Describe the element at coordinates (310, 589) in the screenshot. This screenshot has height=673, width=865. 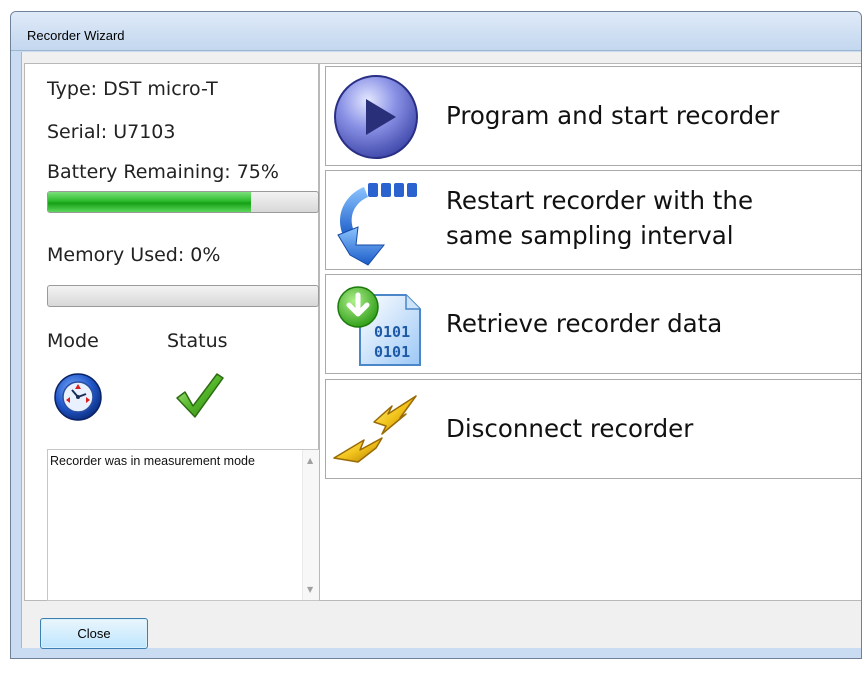
I see `scroll-down-arrow-icon: ▼` at that location.